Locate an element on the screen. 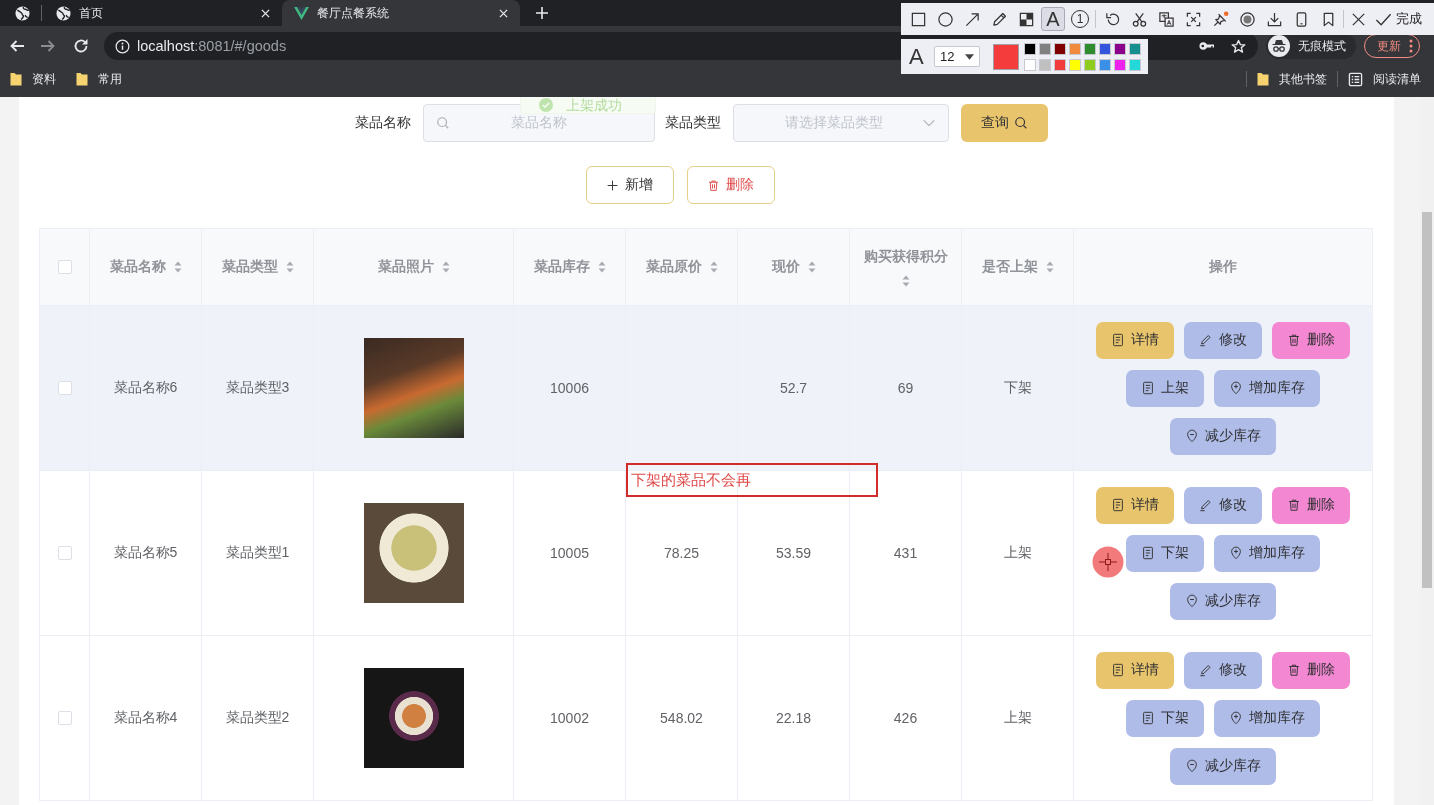 The image size is (1434, 805). stock-count: 10006 is located at coordinates (569, 388).